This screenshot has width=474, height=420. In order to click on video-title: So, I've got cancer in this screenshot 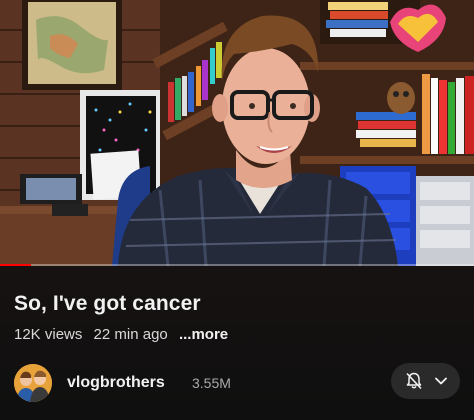, I will do `click(107, 304)`.